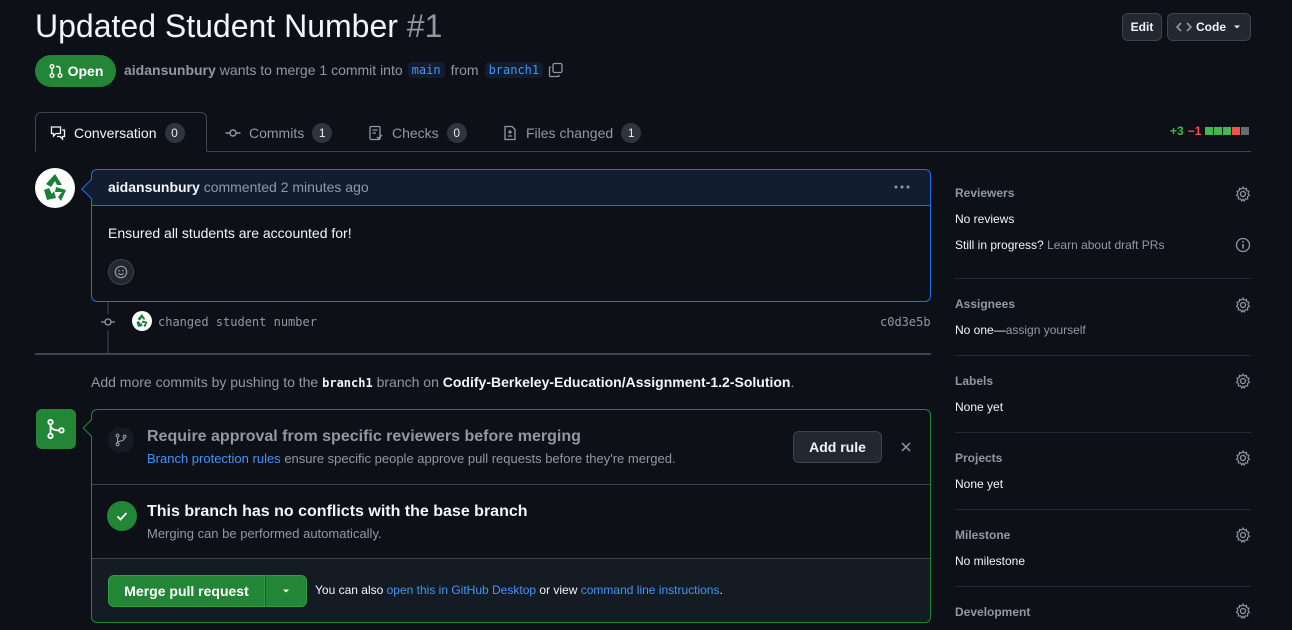 This screenshot has width=1292, height=630. What do you see at coordinates (186, 591) in the screenshot?
I see `merge-pull-request-button: Merge pull request` at bounding box center [186, 591].